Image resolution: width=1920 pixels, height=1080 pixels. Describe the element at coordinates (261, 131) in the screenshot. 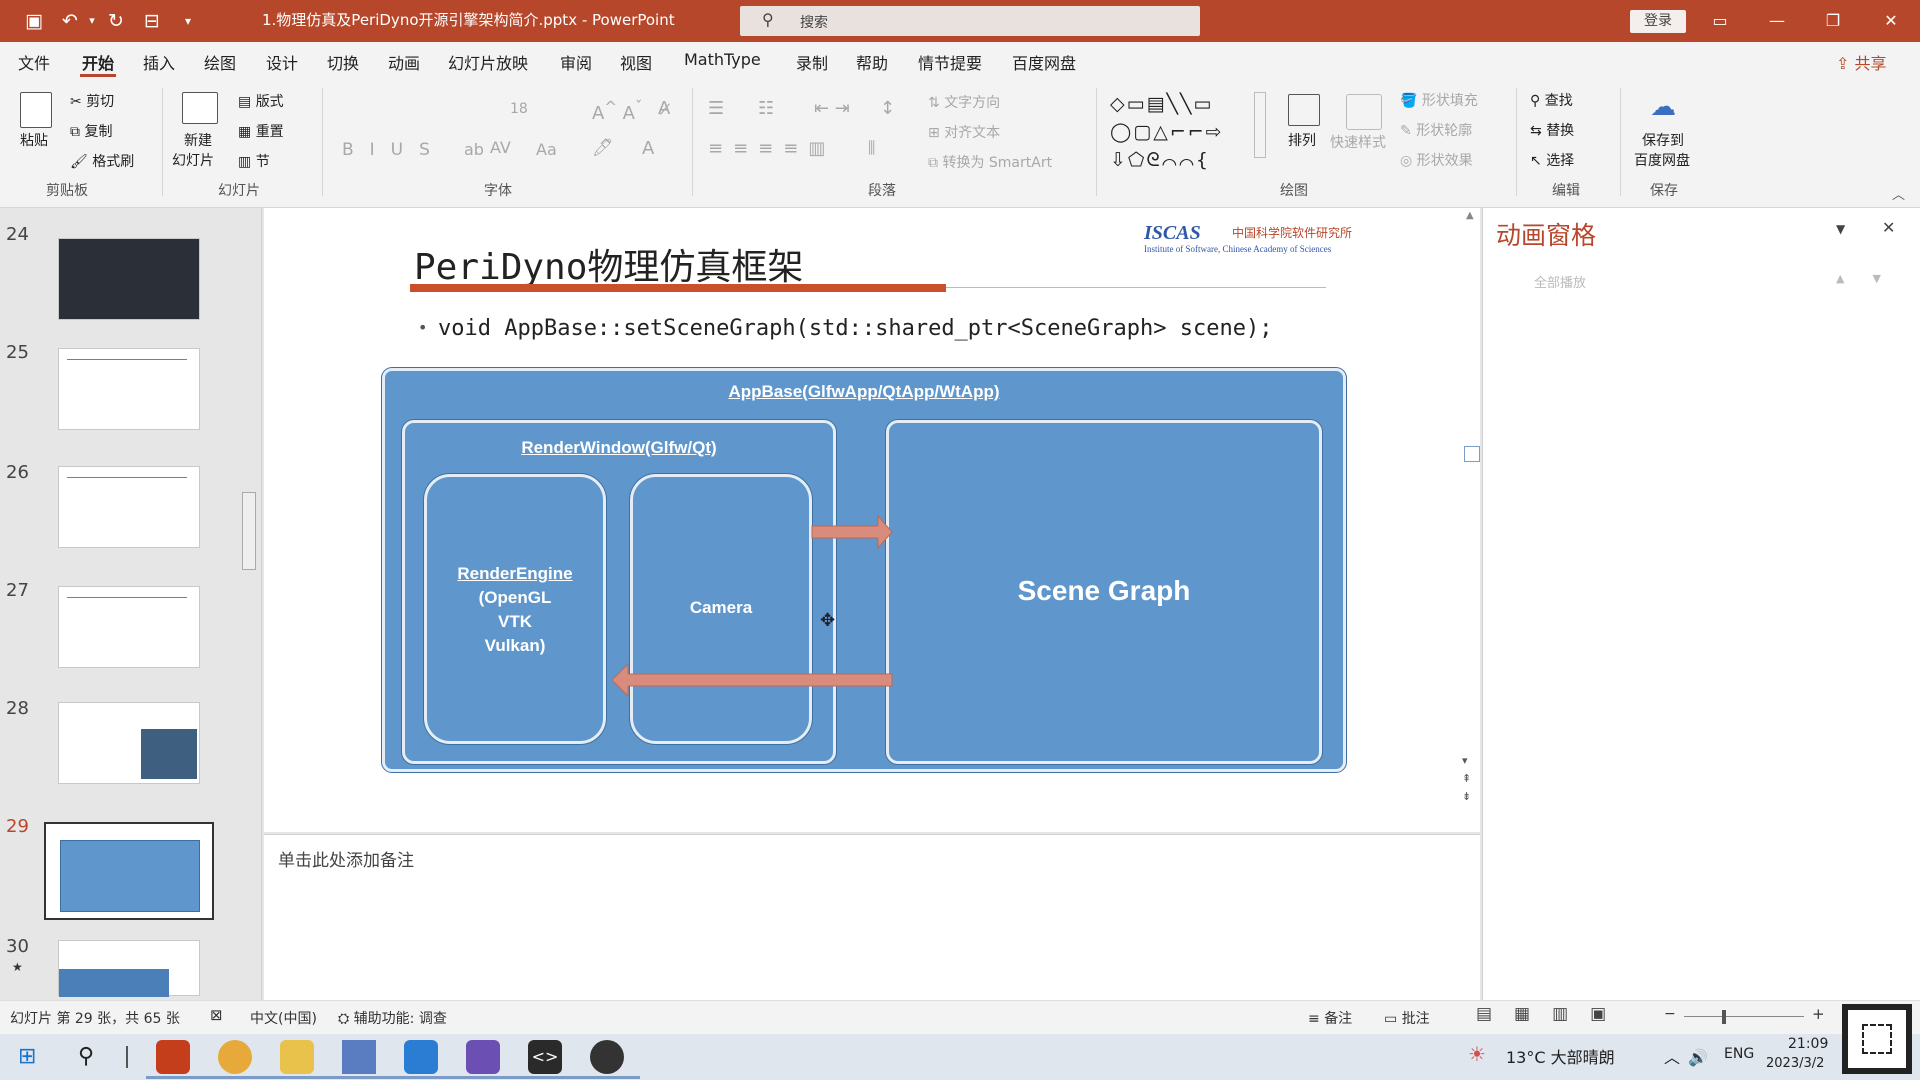

I see `reset-button: ▦ 重置` at that location.